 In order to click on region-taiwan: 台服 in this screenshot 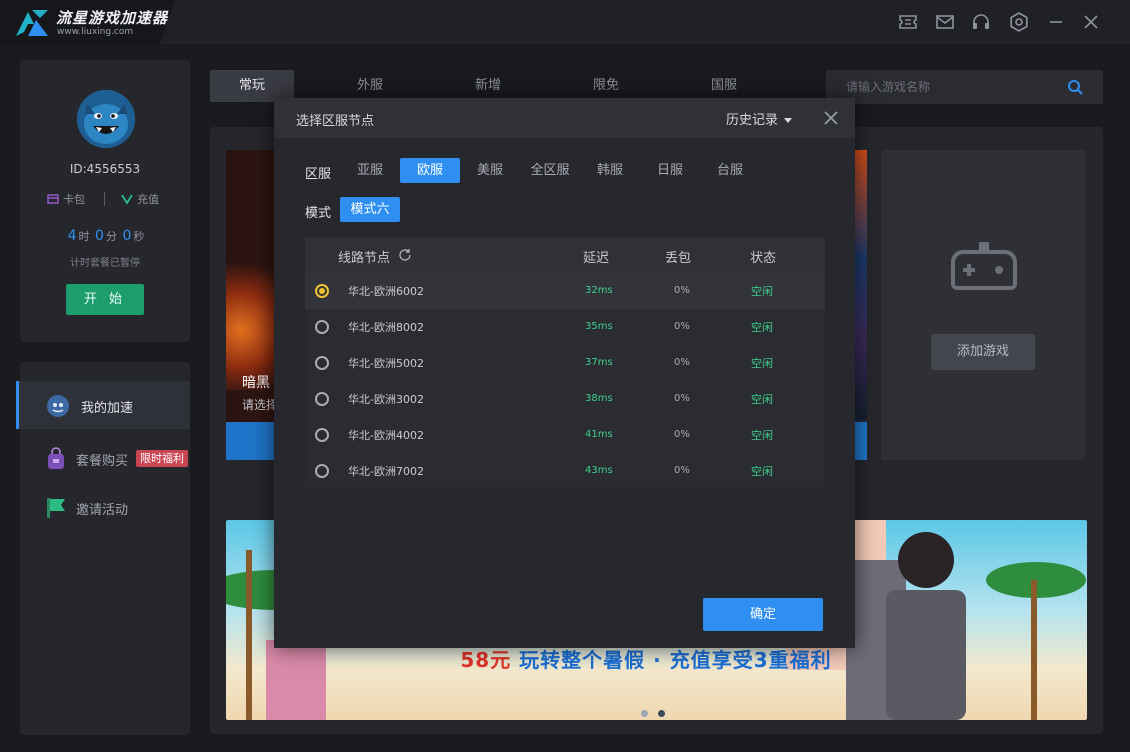, I will do `click(730, 170)`.